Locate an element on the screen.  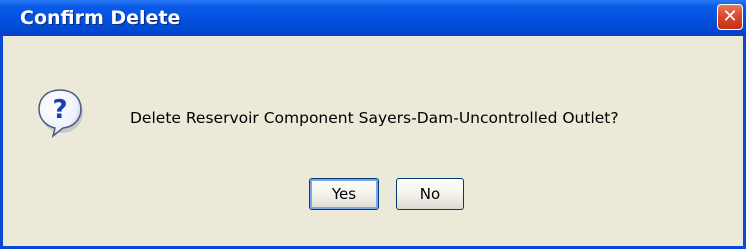
yes-button: Yes is located at coordinates (344, 194).